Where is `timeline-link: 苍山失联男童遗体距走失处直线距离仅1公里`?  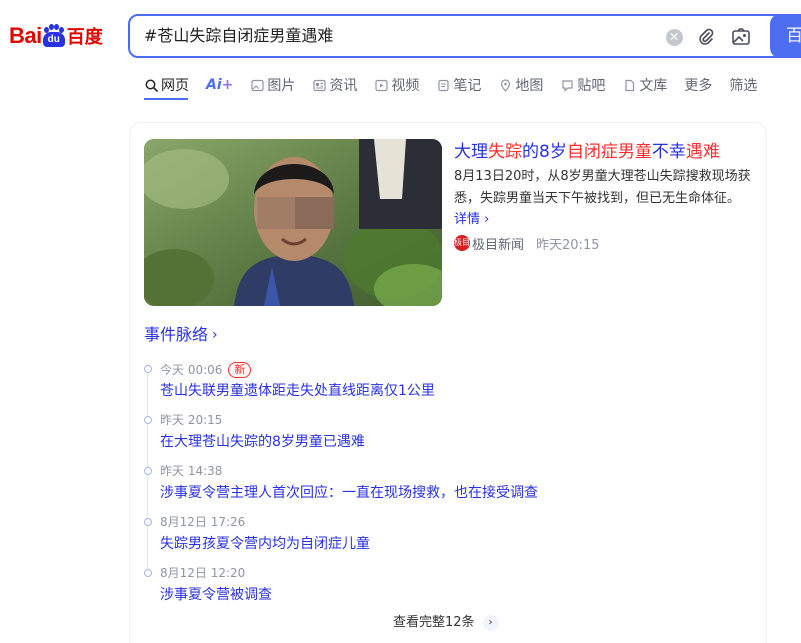 timeline-link: 苍山失联男童遗体距走失处直线距离仅1公里 is located at coordinates (297, 391).